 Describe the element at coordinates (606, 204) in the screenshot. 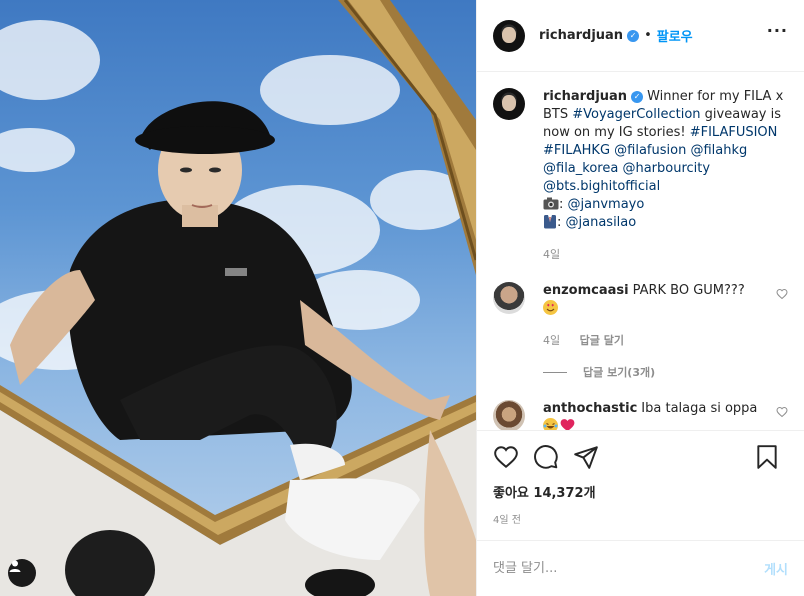

I see `mention-link: @janvmayo` at that location.